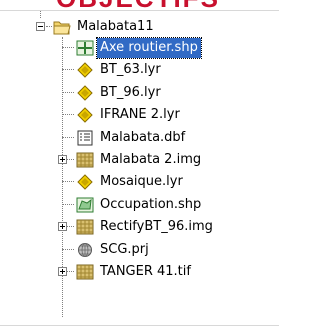 The width and height of the screenshot is (320, 326). I want to click on tree-item: Axe routier.shp, so click(139, 48).